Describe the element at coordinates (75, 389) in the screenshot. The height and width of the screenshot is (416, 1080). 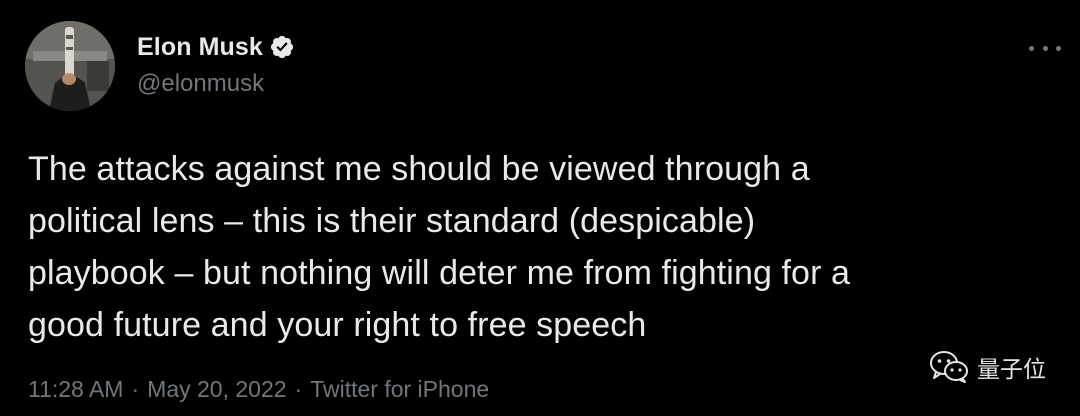
I see `tweet-time: 11:28 AM` at that location.